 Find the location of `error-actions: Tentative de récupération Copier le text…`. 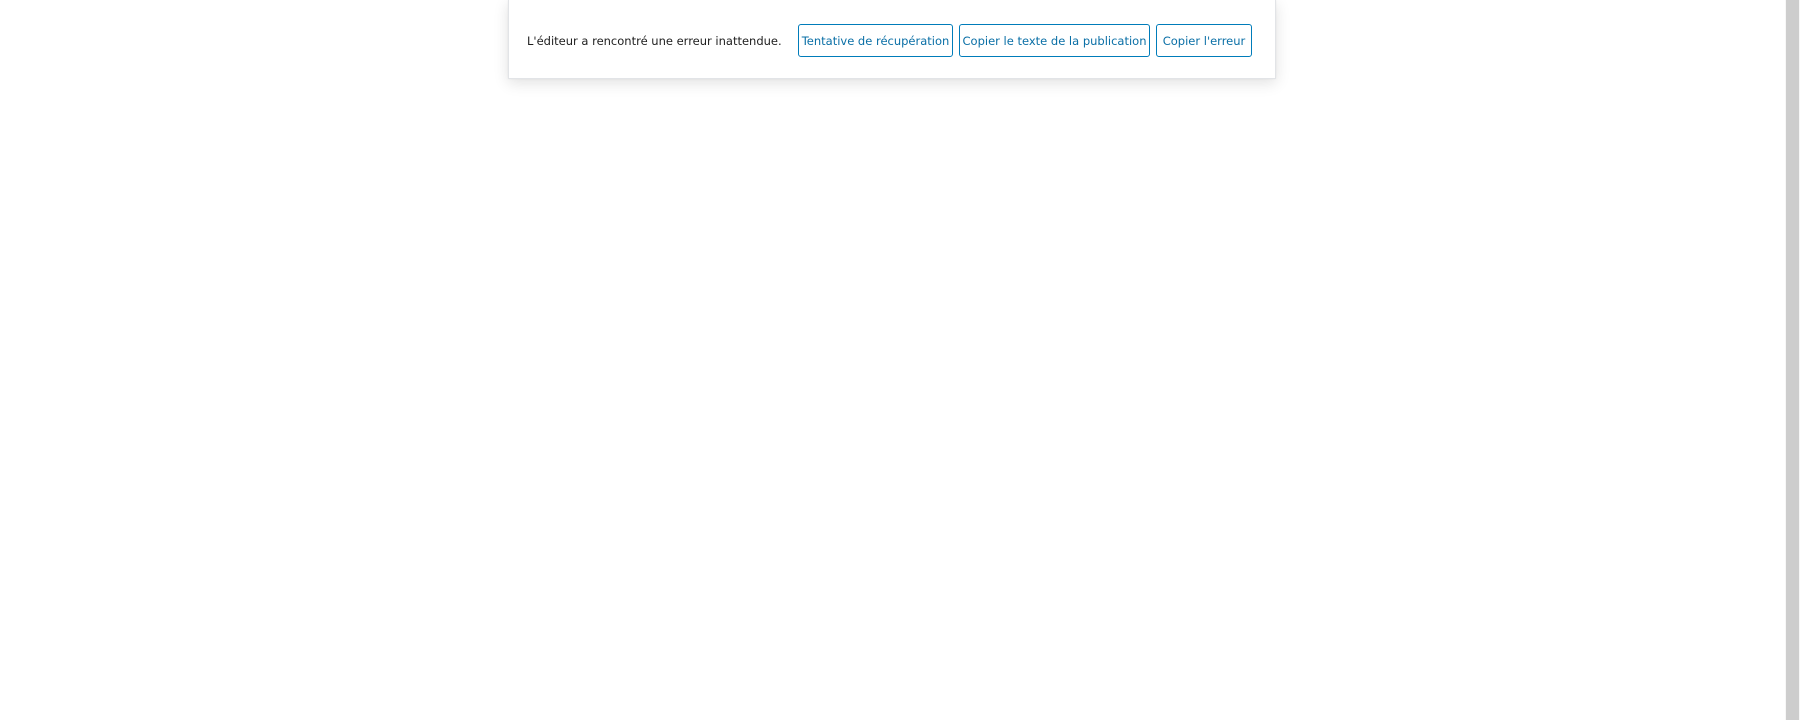

error-actions: Tentative de récupération Copier le text… is located at coordinates (1025, 40).